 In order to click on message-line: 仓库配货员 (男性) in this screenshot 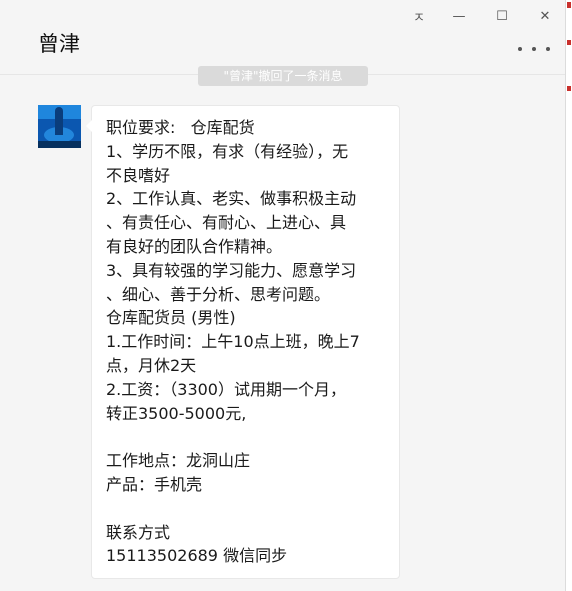, I will do `click(171, 318)`.